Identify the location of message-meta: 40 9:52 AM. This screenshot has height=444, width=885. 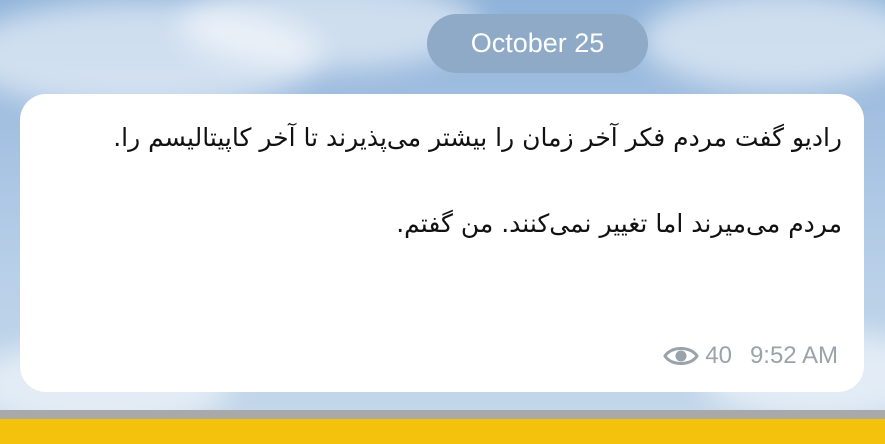
(750, 356).